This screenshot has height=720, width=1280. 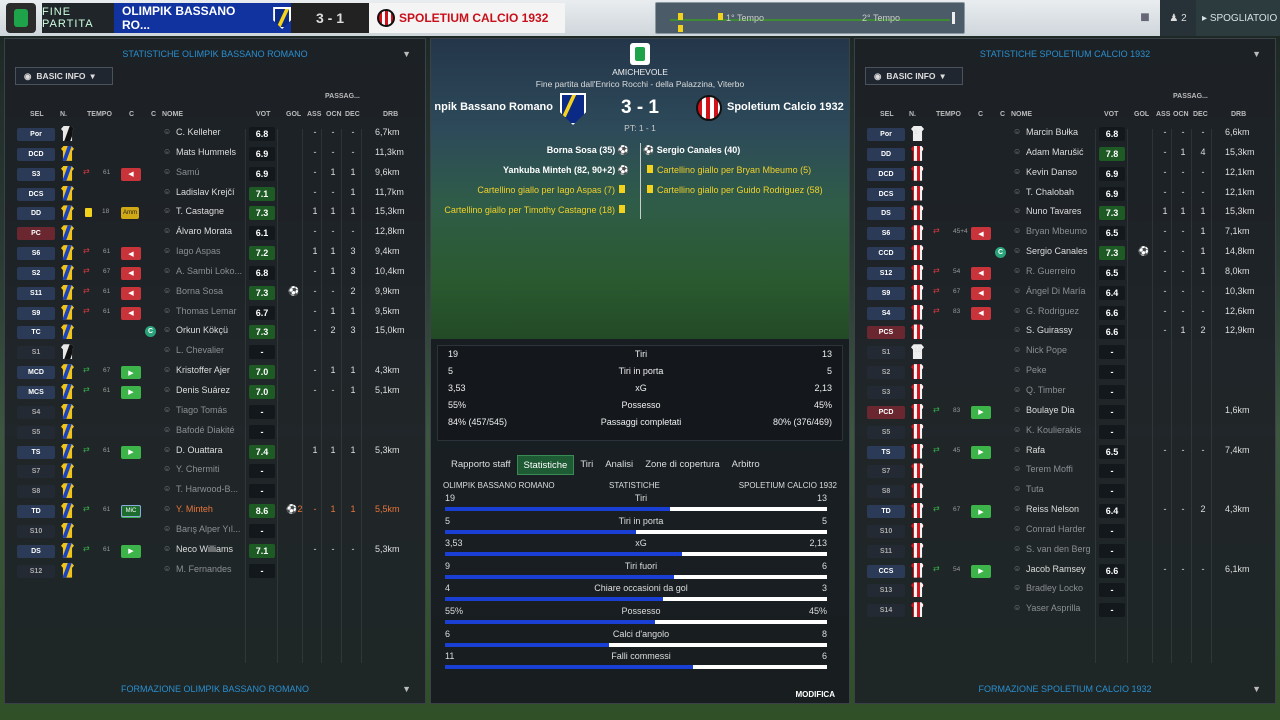 I want to click on player-row: S5 ☺ Bafodé Diakité -, so click(x=215, y=432).